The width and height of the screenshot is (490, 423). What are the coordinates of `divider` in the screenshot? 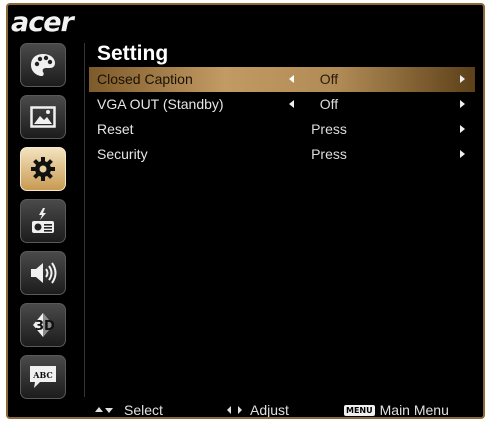 It's located at (84, 220).